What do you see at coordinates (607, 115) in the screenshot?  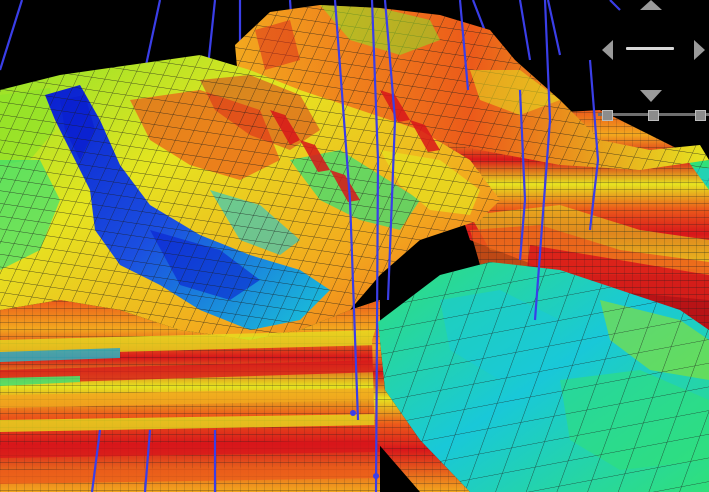 I see `view-slider-handle-left` at bounding box center [607, 115].